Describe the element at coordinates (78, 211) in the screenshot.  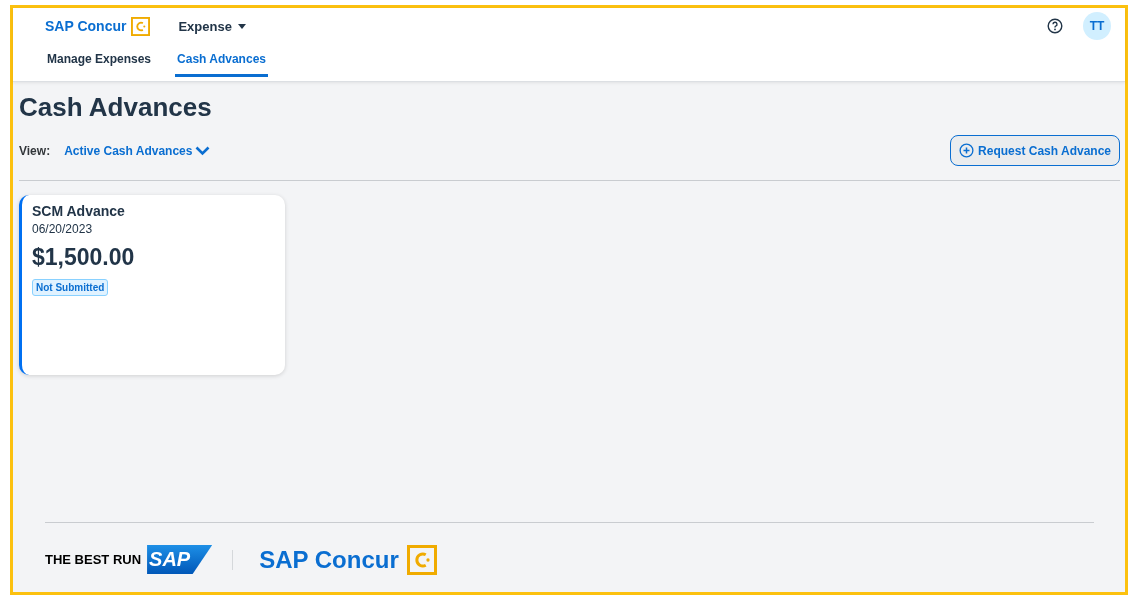
I see `card-title: SCM Advance` at that location.